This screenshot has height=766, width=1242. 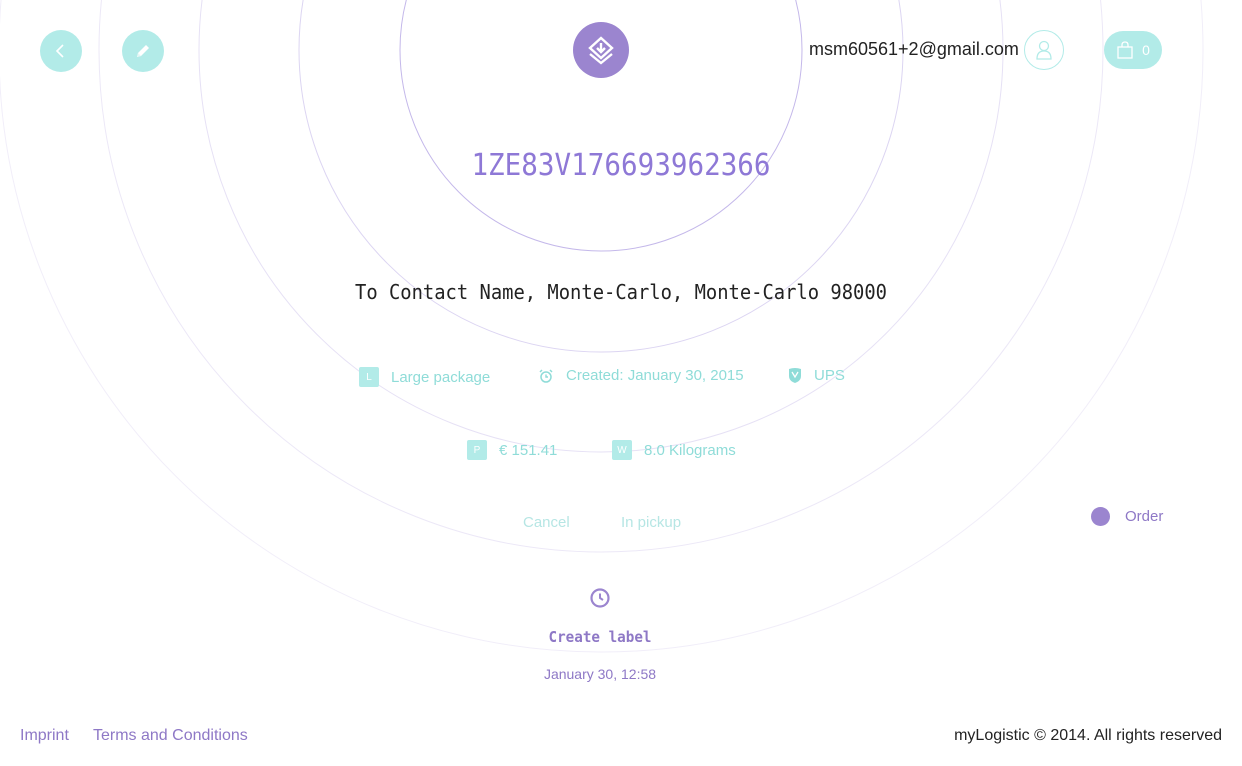 What do you see at coordinates (651, 522) in the screenshot?
I see `in-pickup-button: In pickup` at bounding box center [651, 522].